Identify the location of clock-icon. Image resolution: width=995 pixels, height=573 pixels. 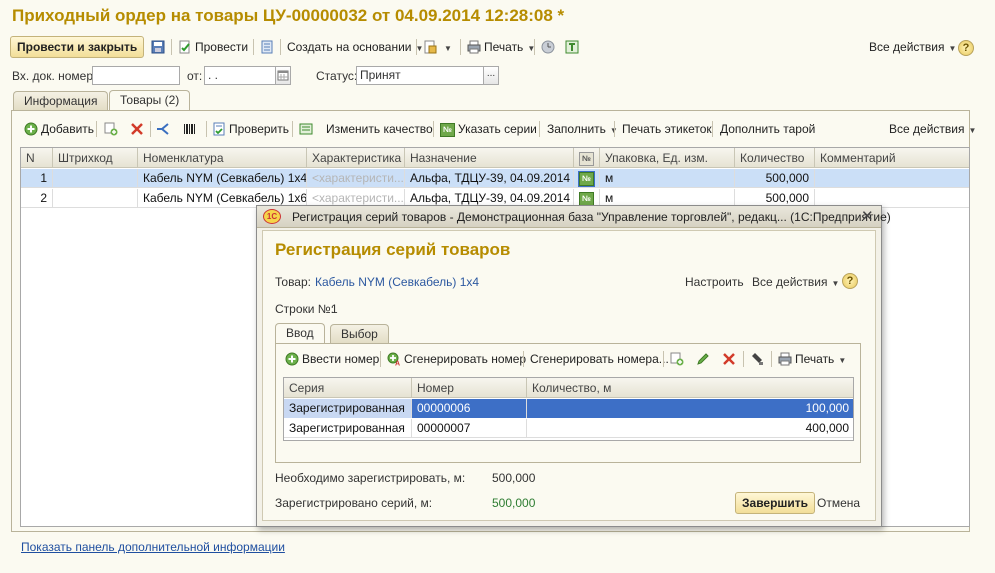
(548, 47).